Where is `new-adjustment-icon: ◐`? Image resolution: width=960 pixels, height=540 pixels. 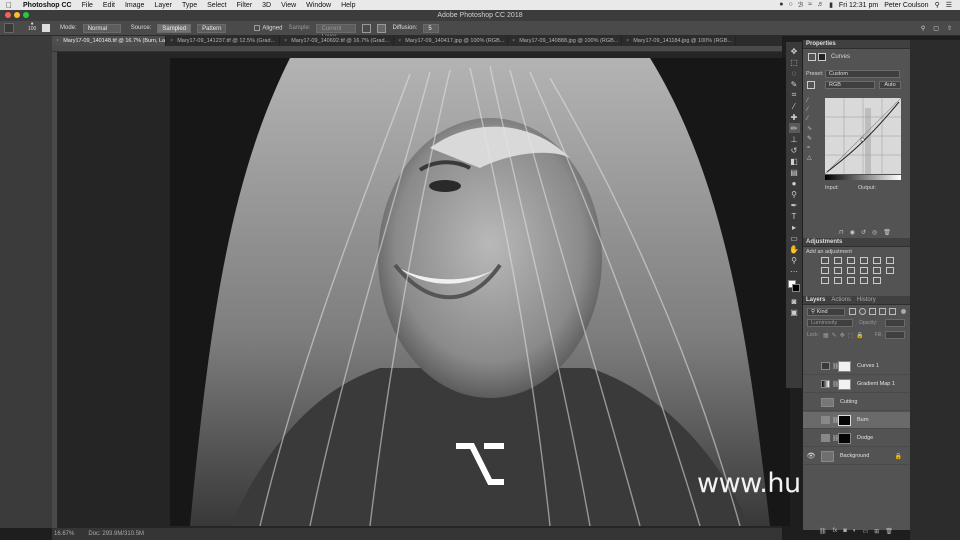
new-adjustment-icon: ◐ is located at coordinates (855, 531).